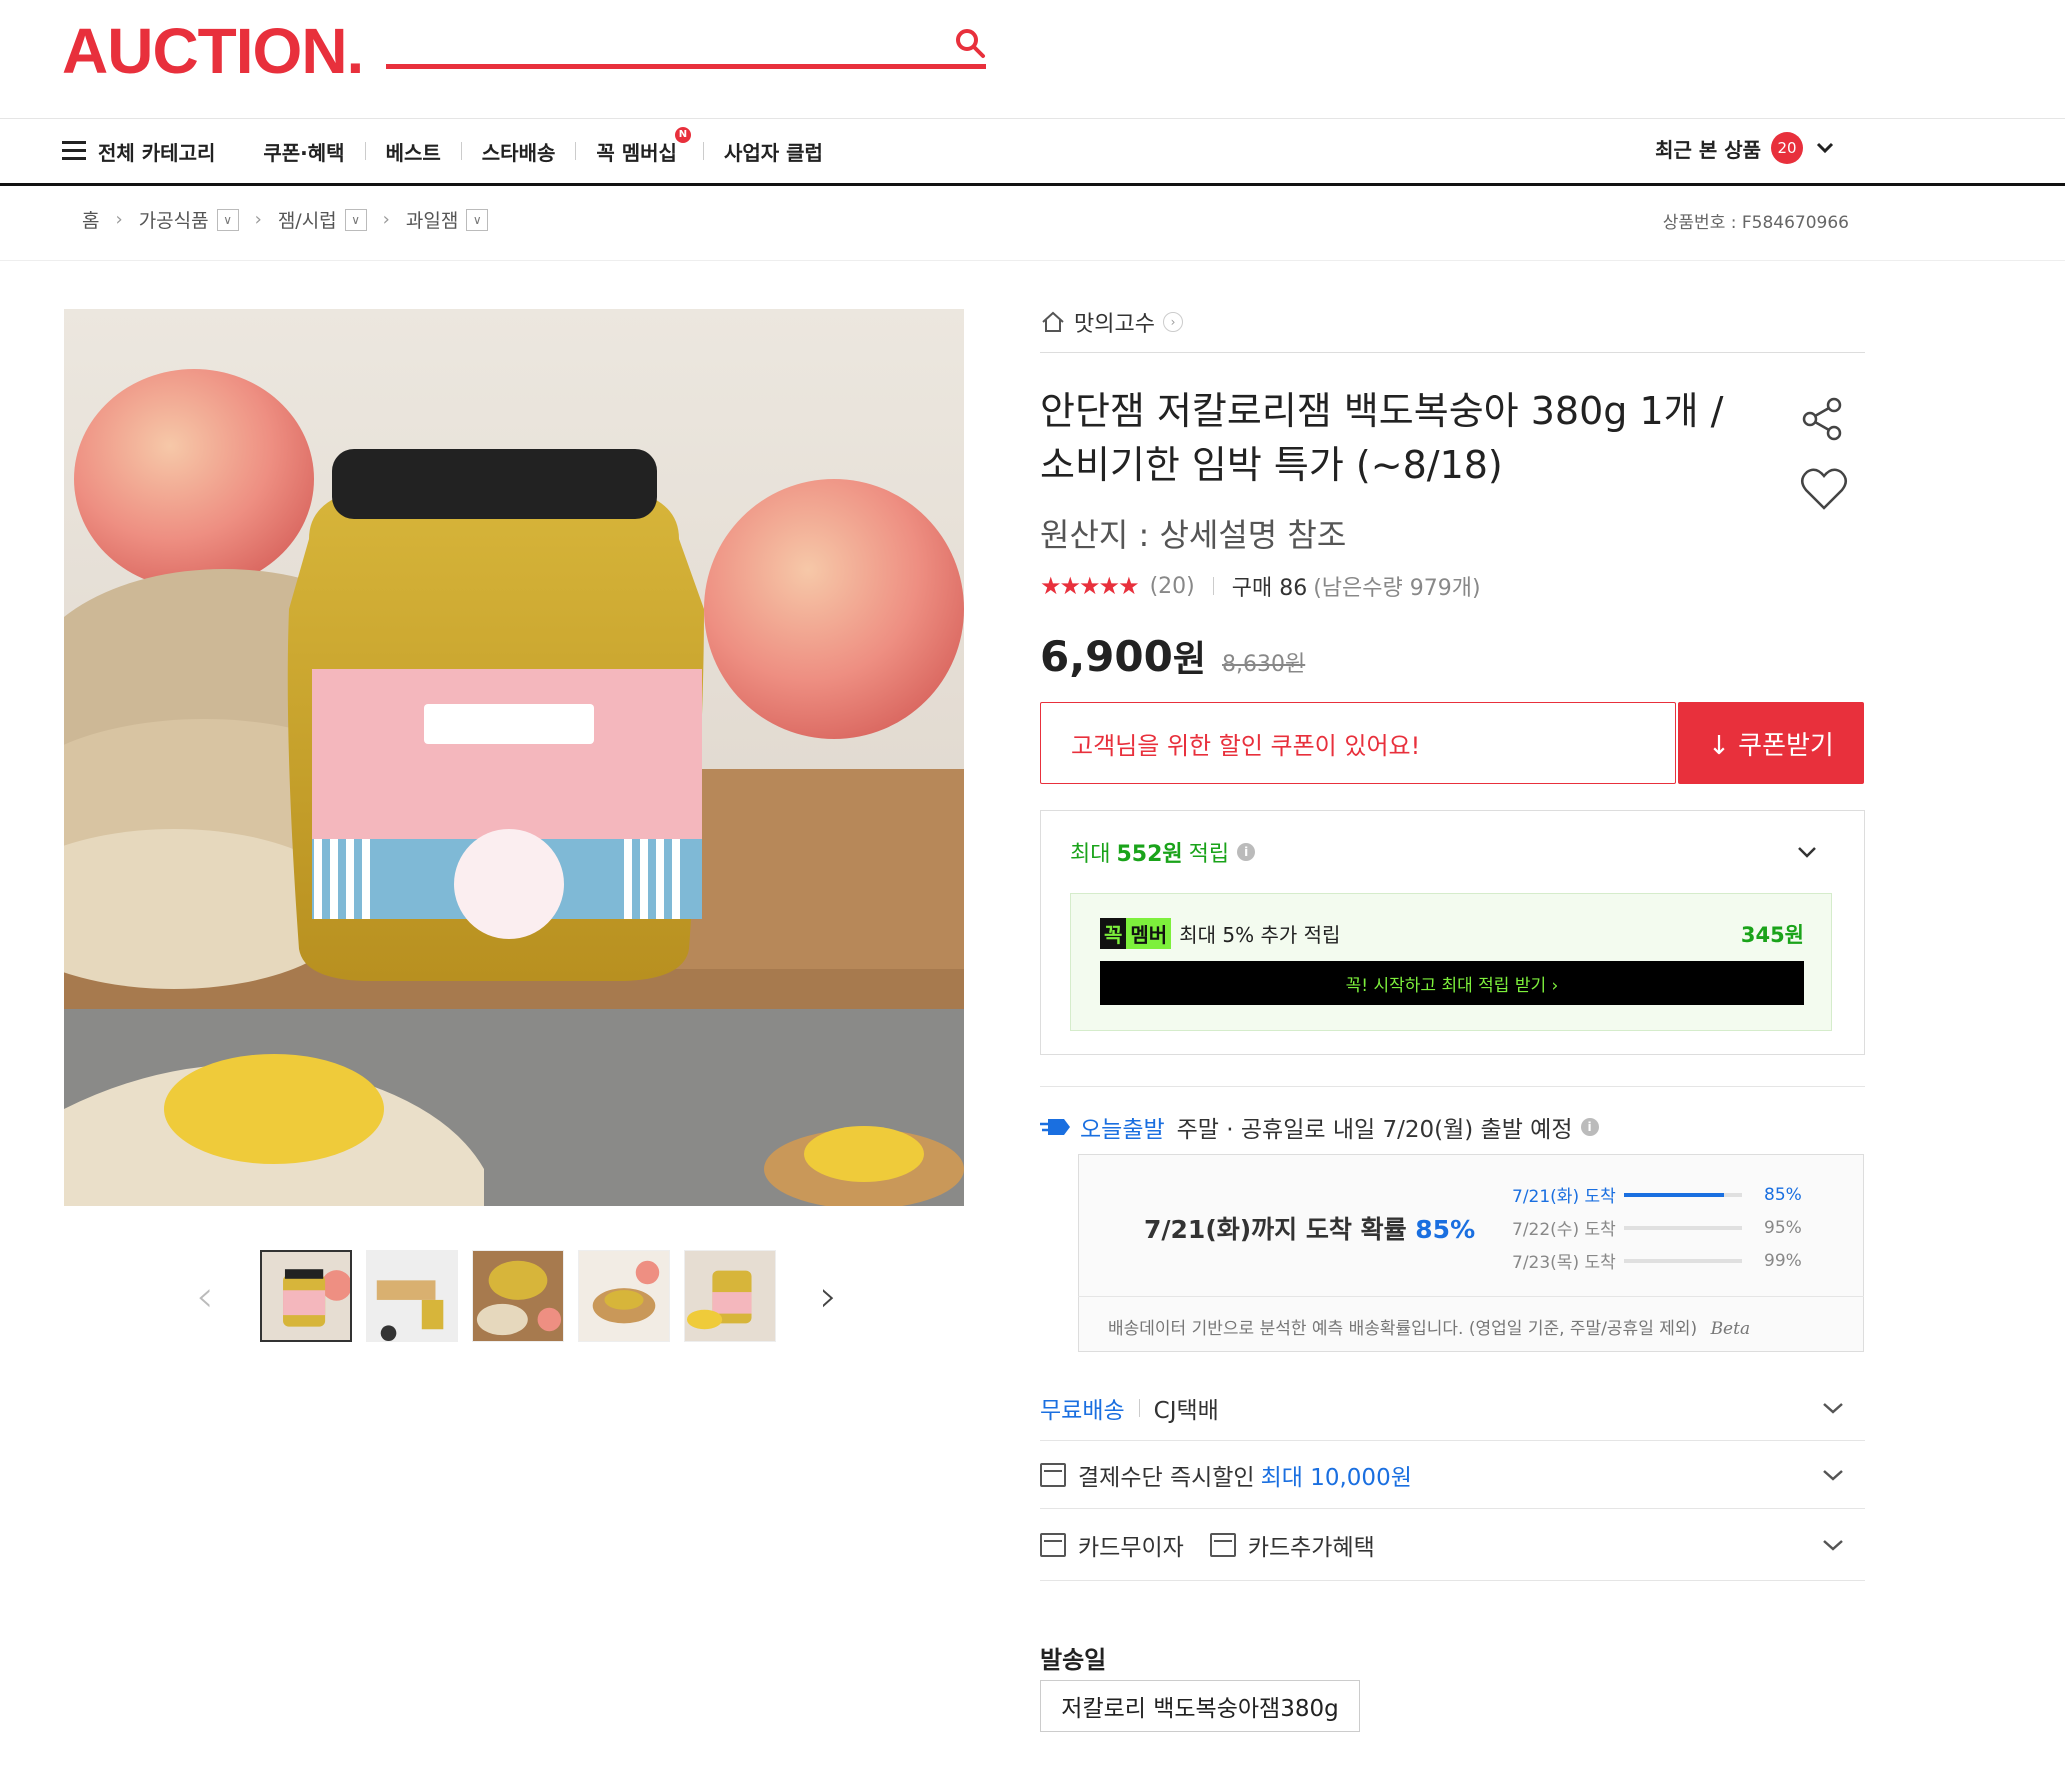 This screenshot has height=1785, width=2065. I want to click on nav-label: 전체 카테고리, so click(157, 152).